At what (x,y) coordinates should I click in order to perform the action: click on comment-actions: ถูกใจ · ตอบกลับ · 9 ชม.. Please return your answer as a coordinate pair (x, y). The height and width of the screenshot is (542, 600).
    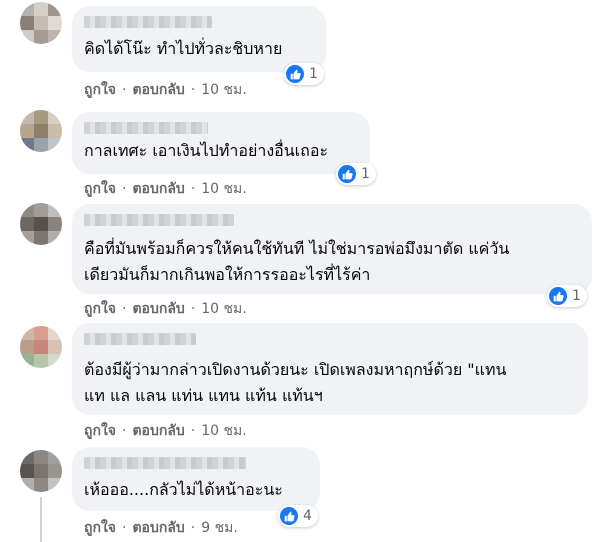
    Looking at the image, I should click on (161, 528).